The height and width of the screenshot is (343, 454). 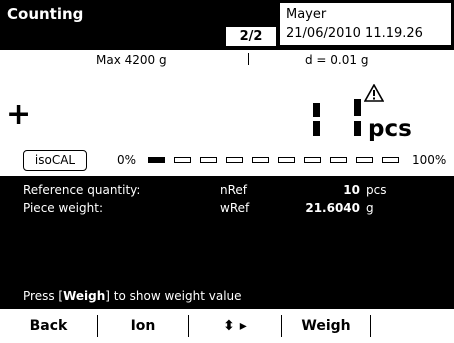 I want to click on page-indicator: 2/2, so click(x=251, y=36).